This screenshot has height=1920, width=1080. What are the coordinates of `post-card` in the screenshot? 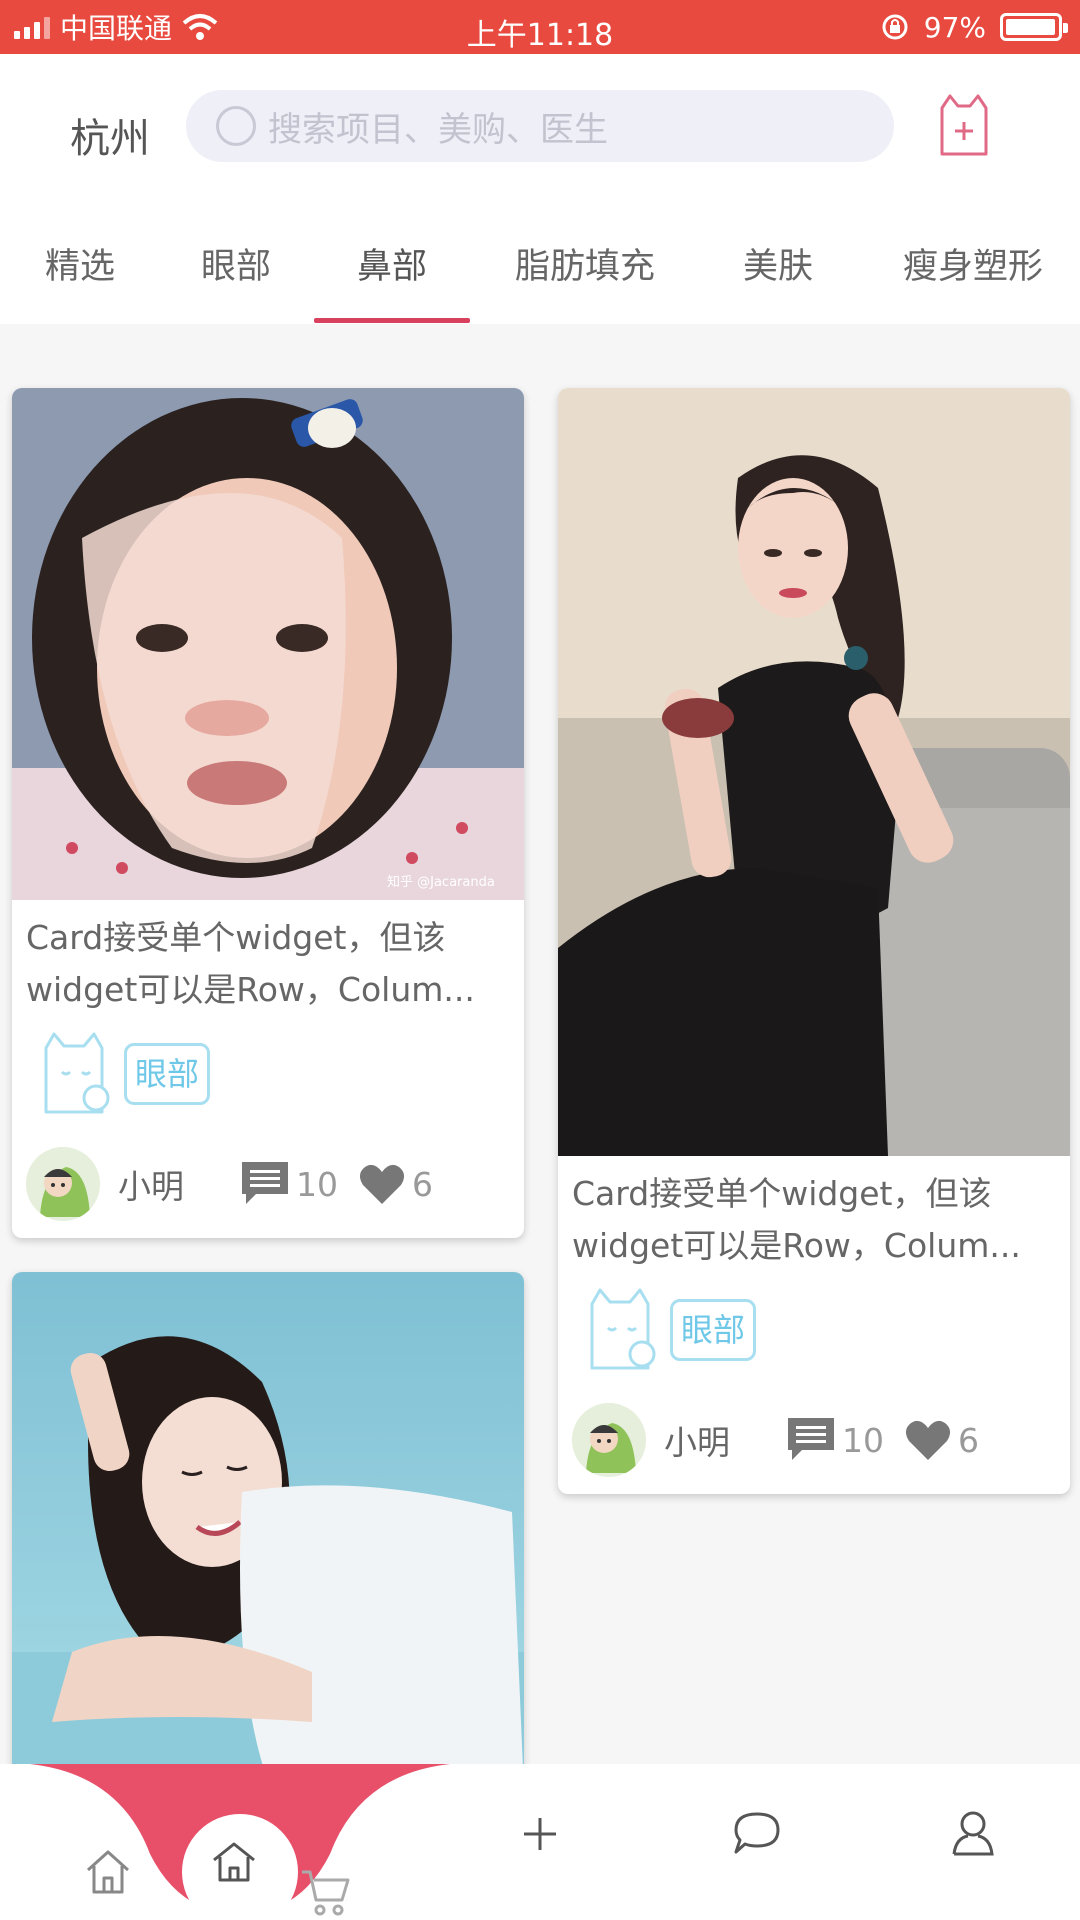 It's located at (268, 1532).